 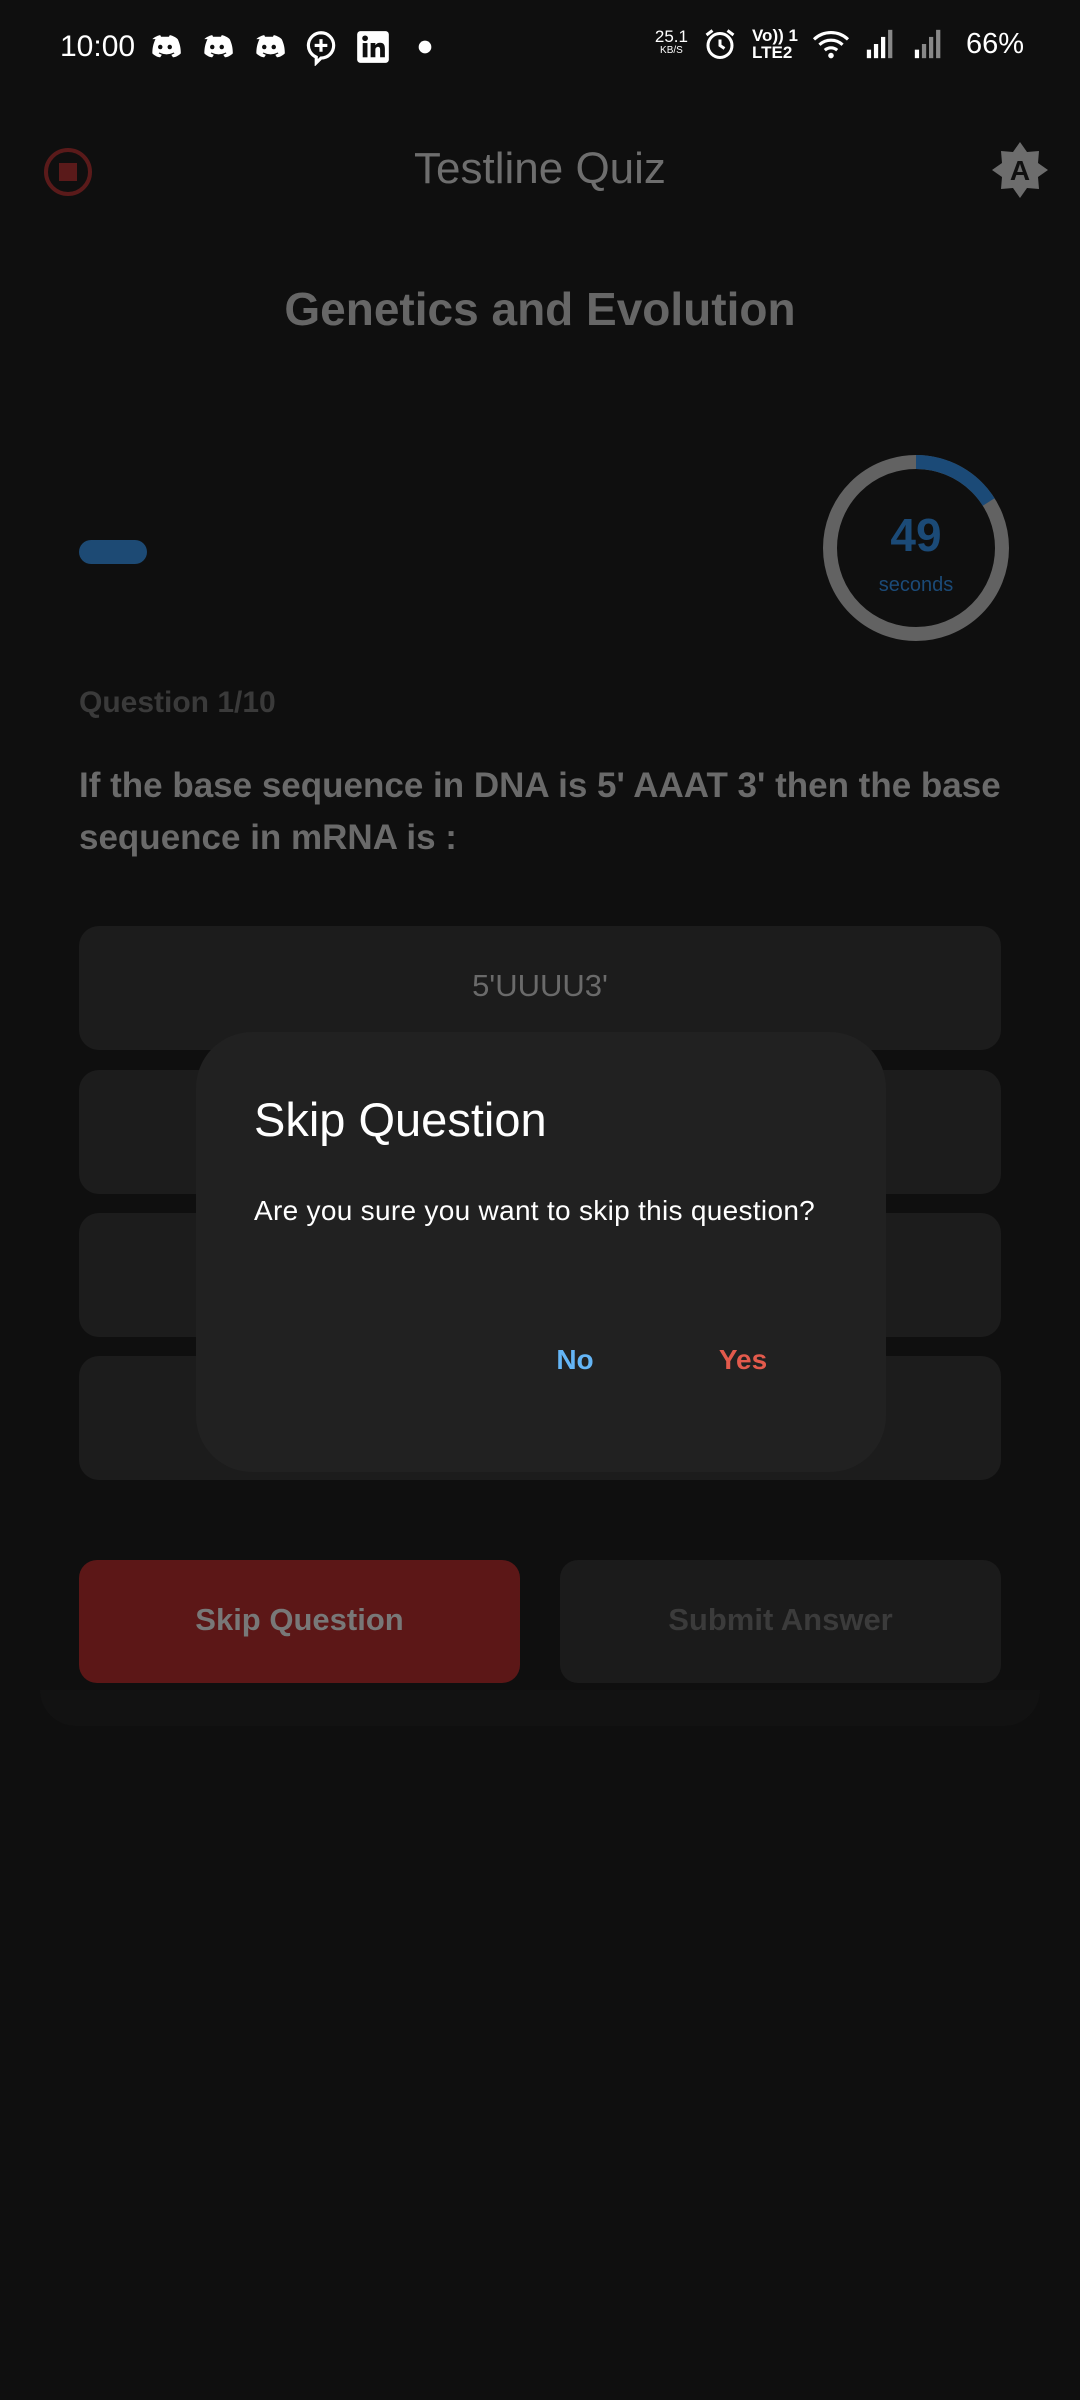 I want to click on chat-plus-icon, so click(x=321, y=48).